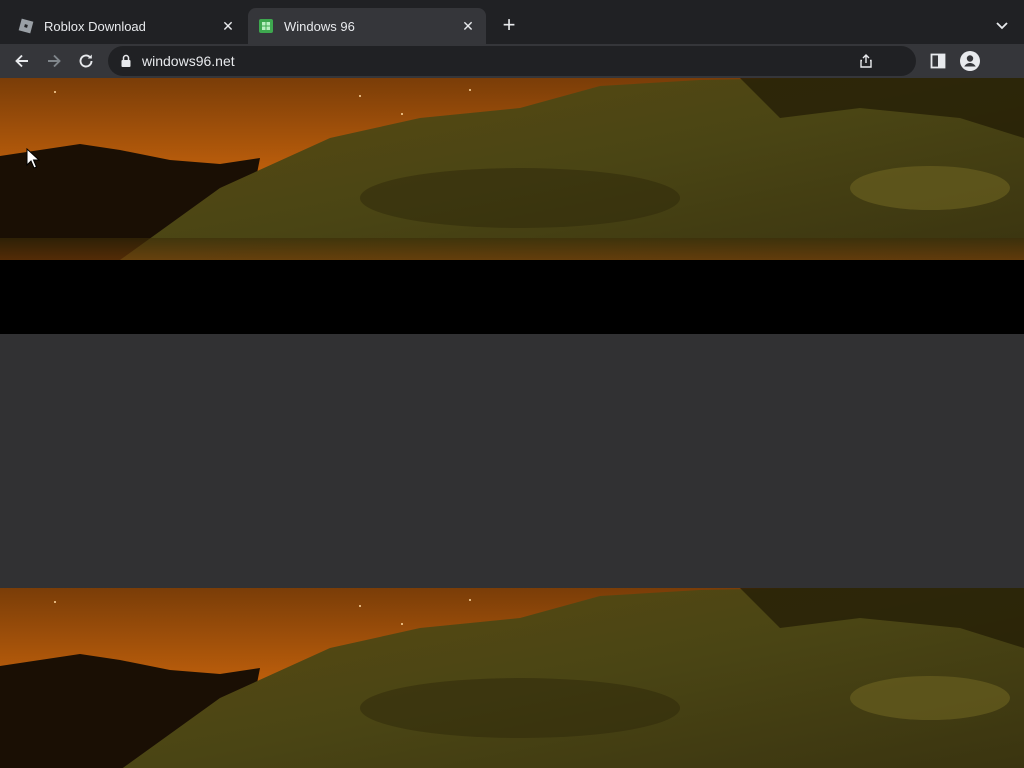 The height and width of the screenshot is (768, 1024). I want to click on tab-title: Windows 96, so click(319, 26).